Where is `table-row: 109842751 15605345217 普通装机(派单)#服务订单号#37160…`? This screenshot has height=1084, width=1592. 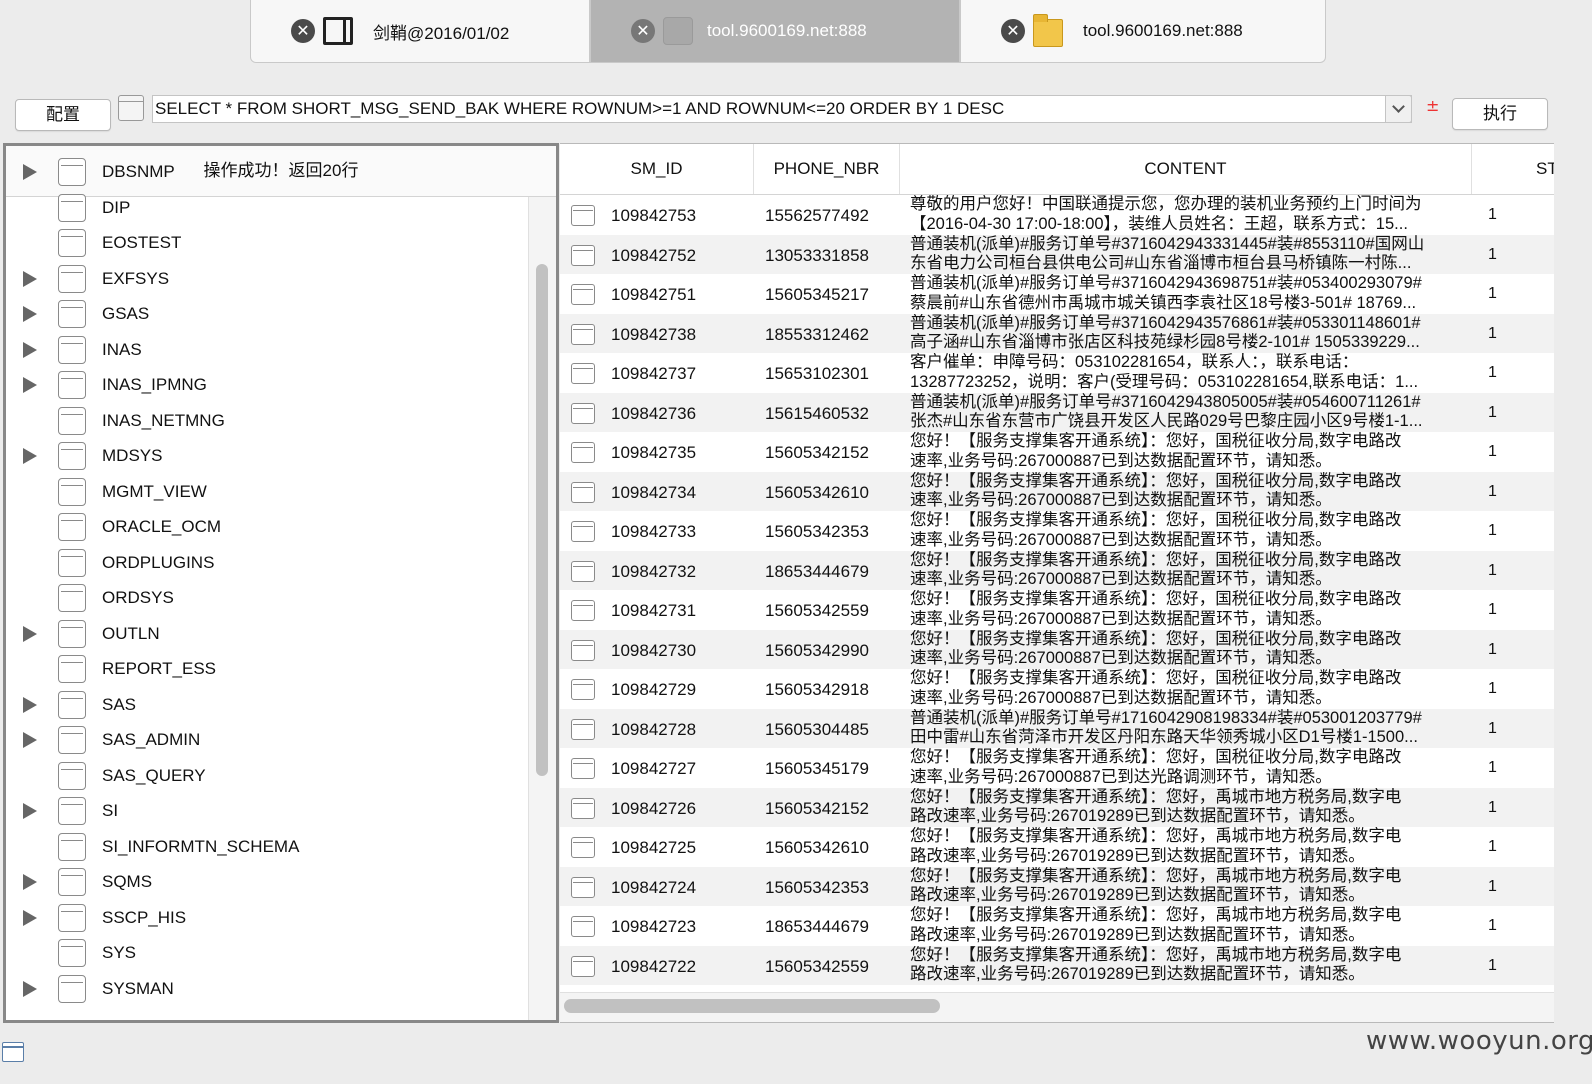 table-row: 109842751 15605345217 普通装机(派单)#服务订单号#37160… is located at coordinates (1057, 294).